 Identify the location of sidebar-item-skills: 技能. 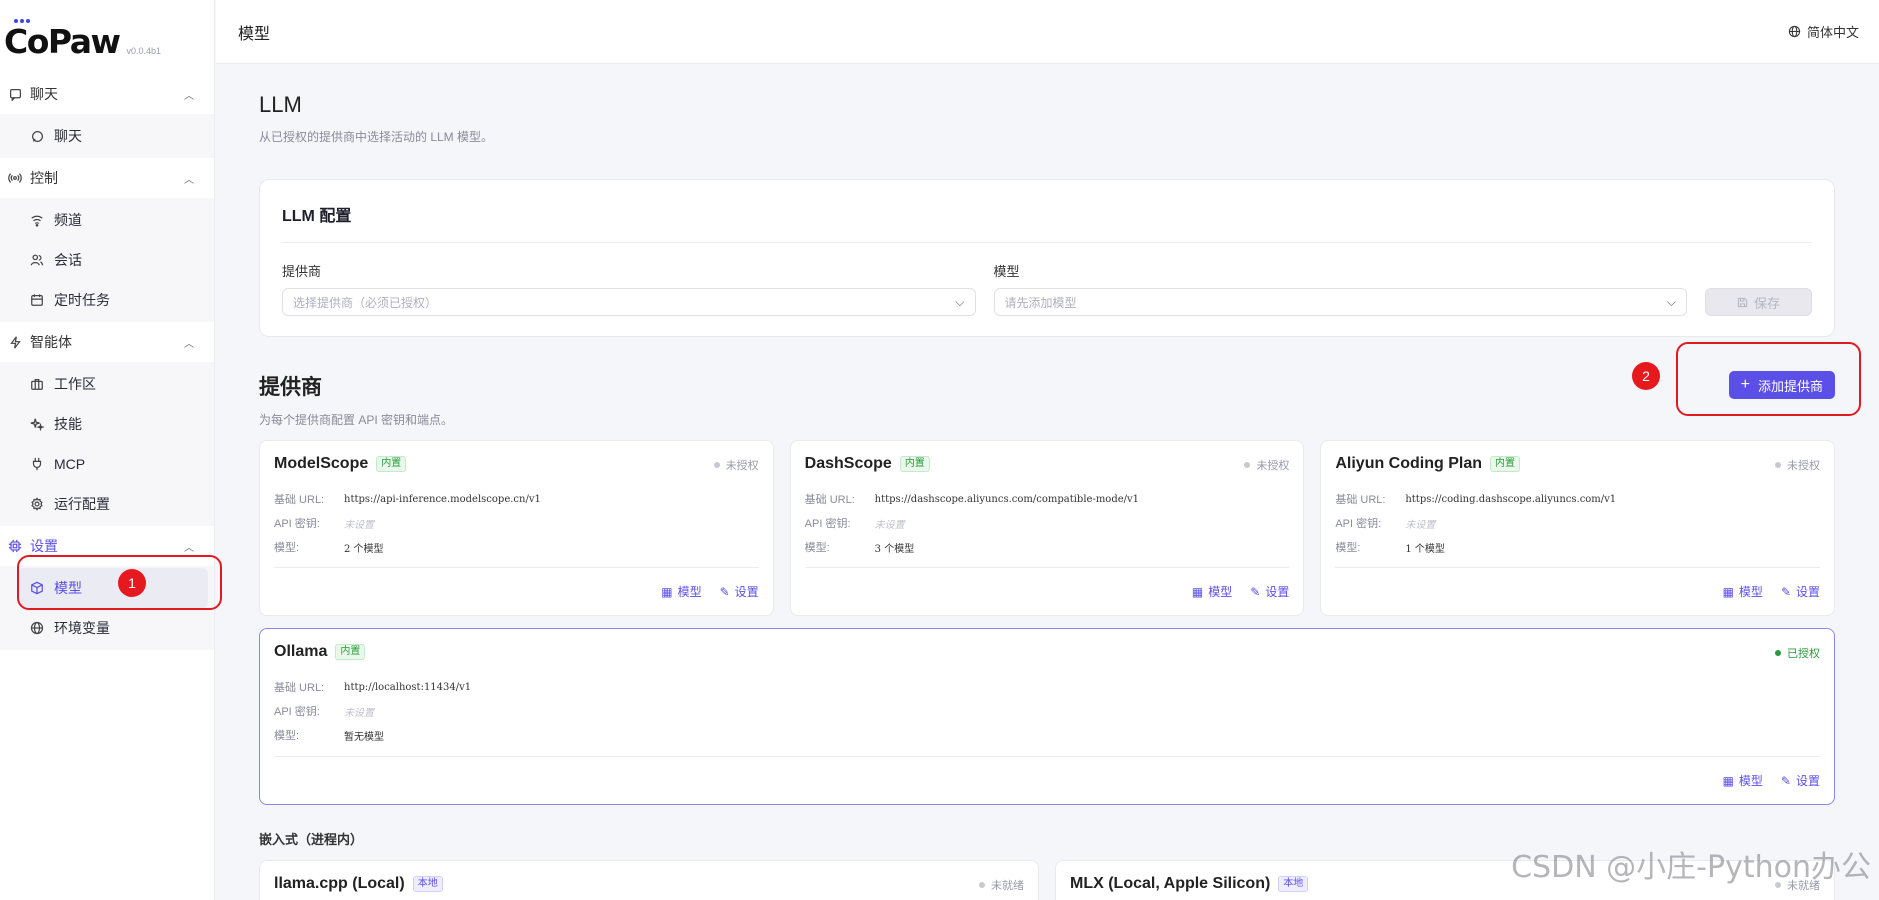
(107, 424).